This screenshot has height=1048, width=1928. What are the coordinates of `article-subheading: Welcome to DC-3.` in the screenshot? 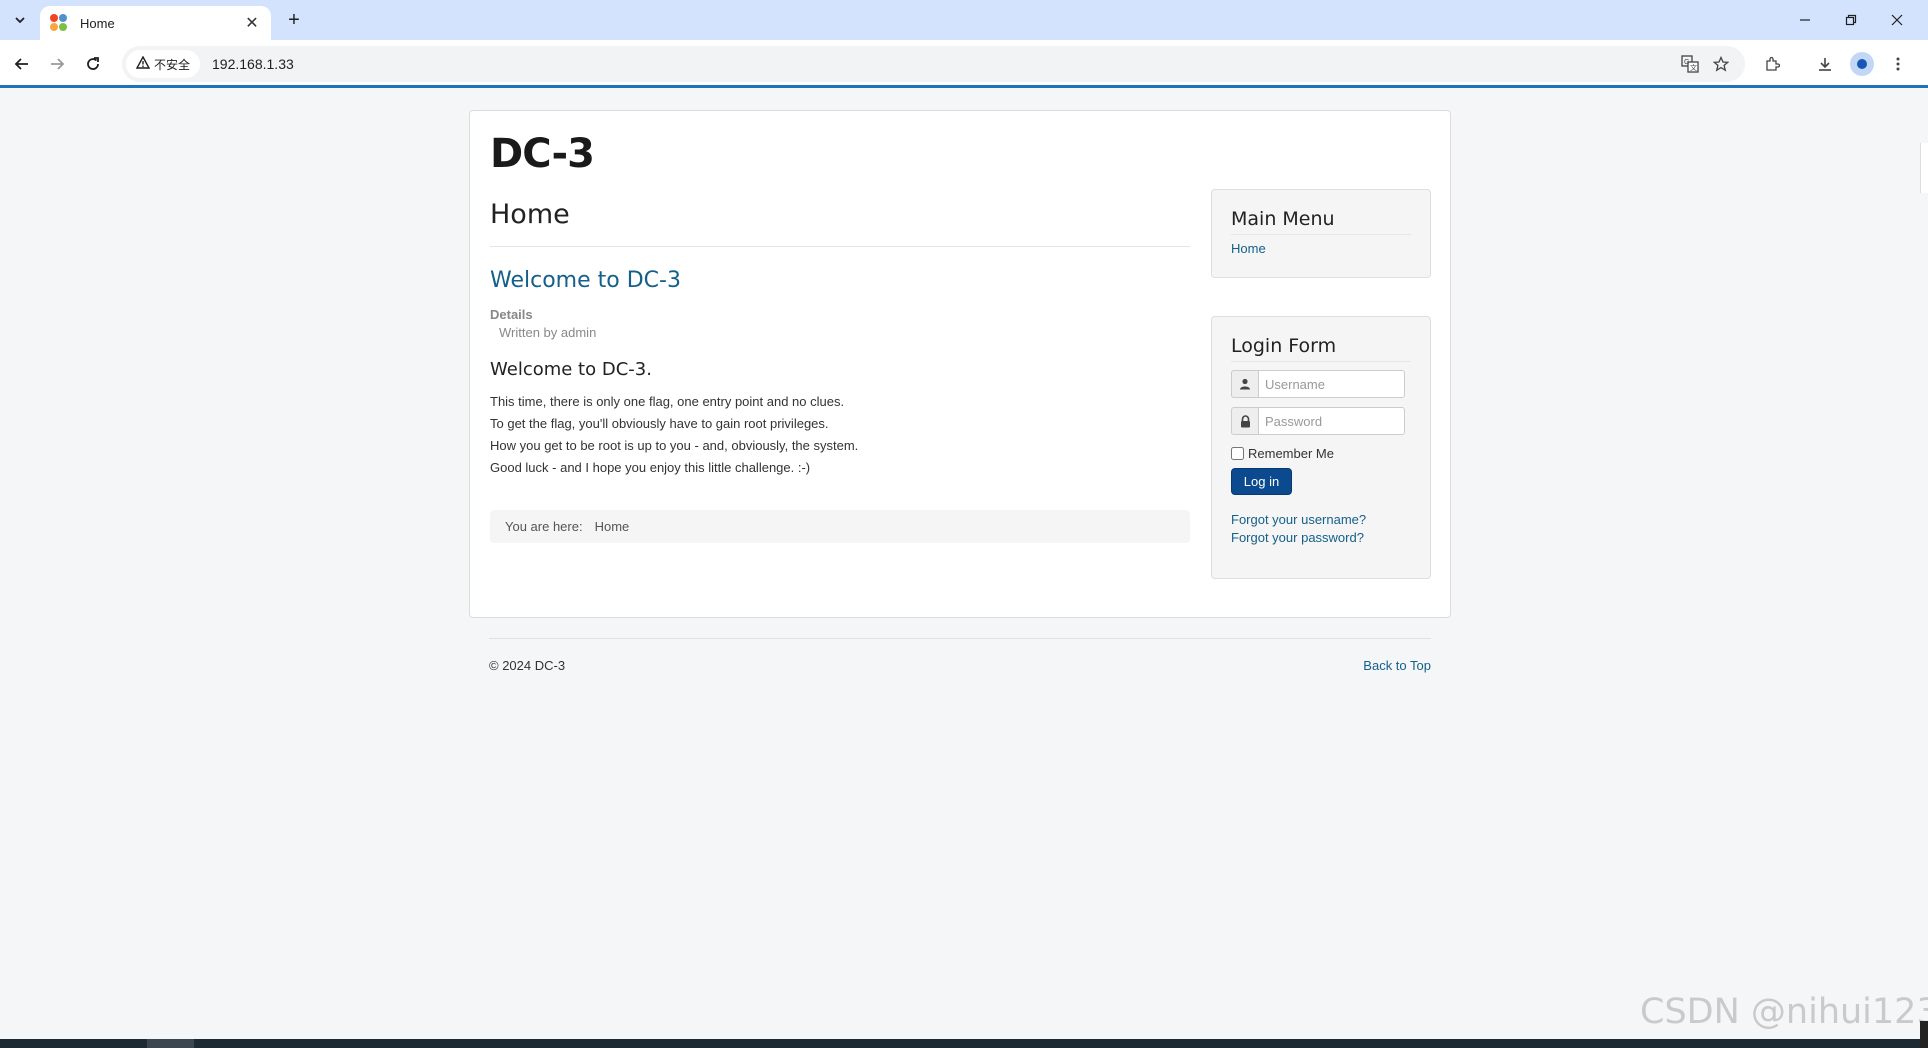 It's located at (571, 369).